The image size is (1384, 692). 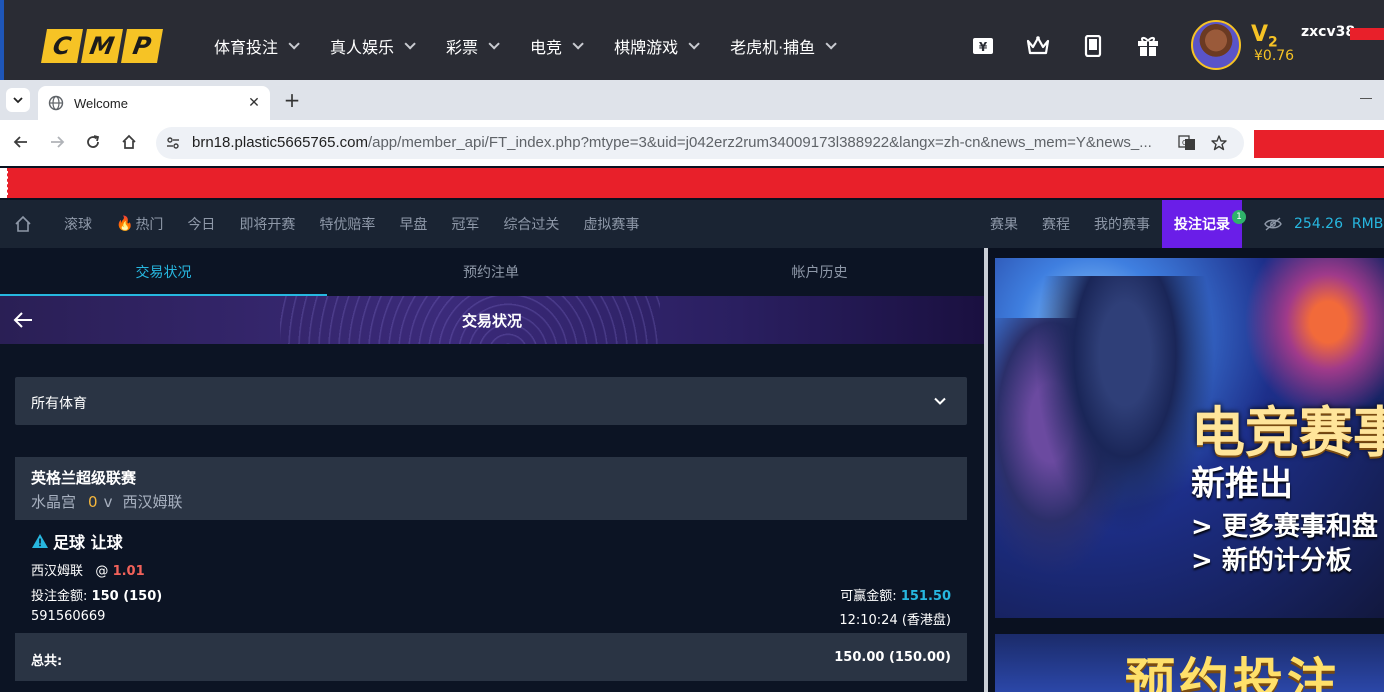 What do you see at coordinates (1122, 224) in the screenshot?
I see `menu-my-events: 我的赛事` at bounding box center [1122, 224].